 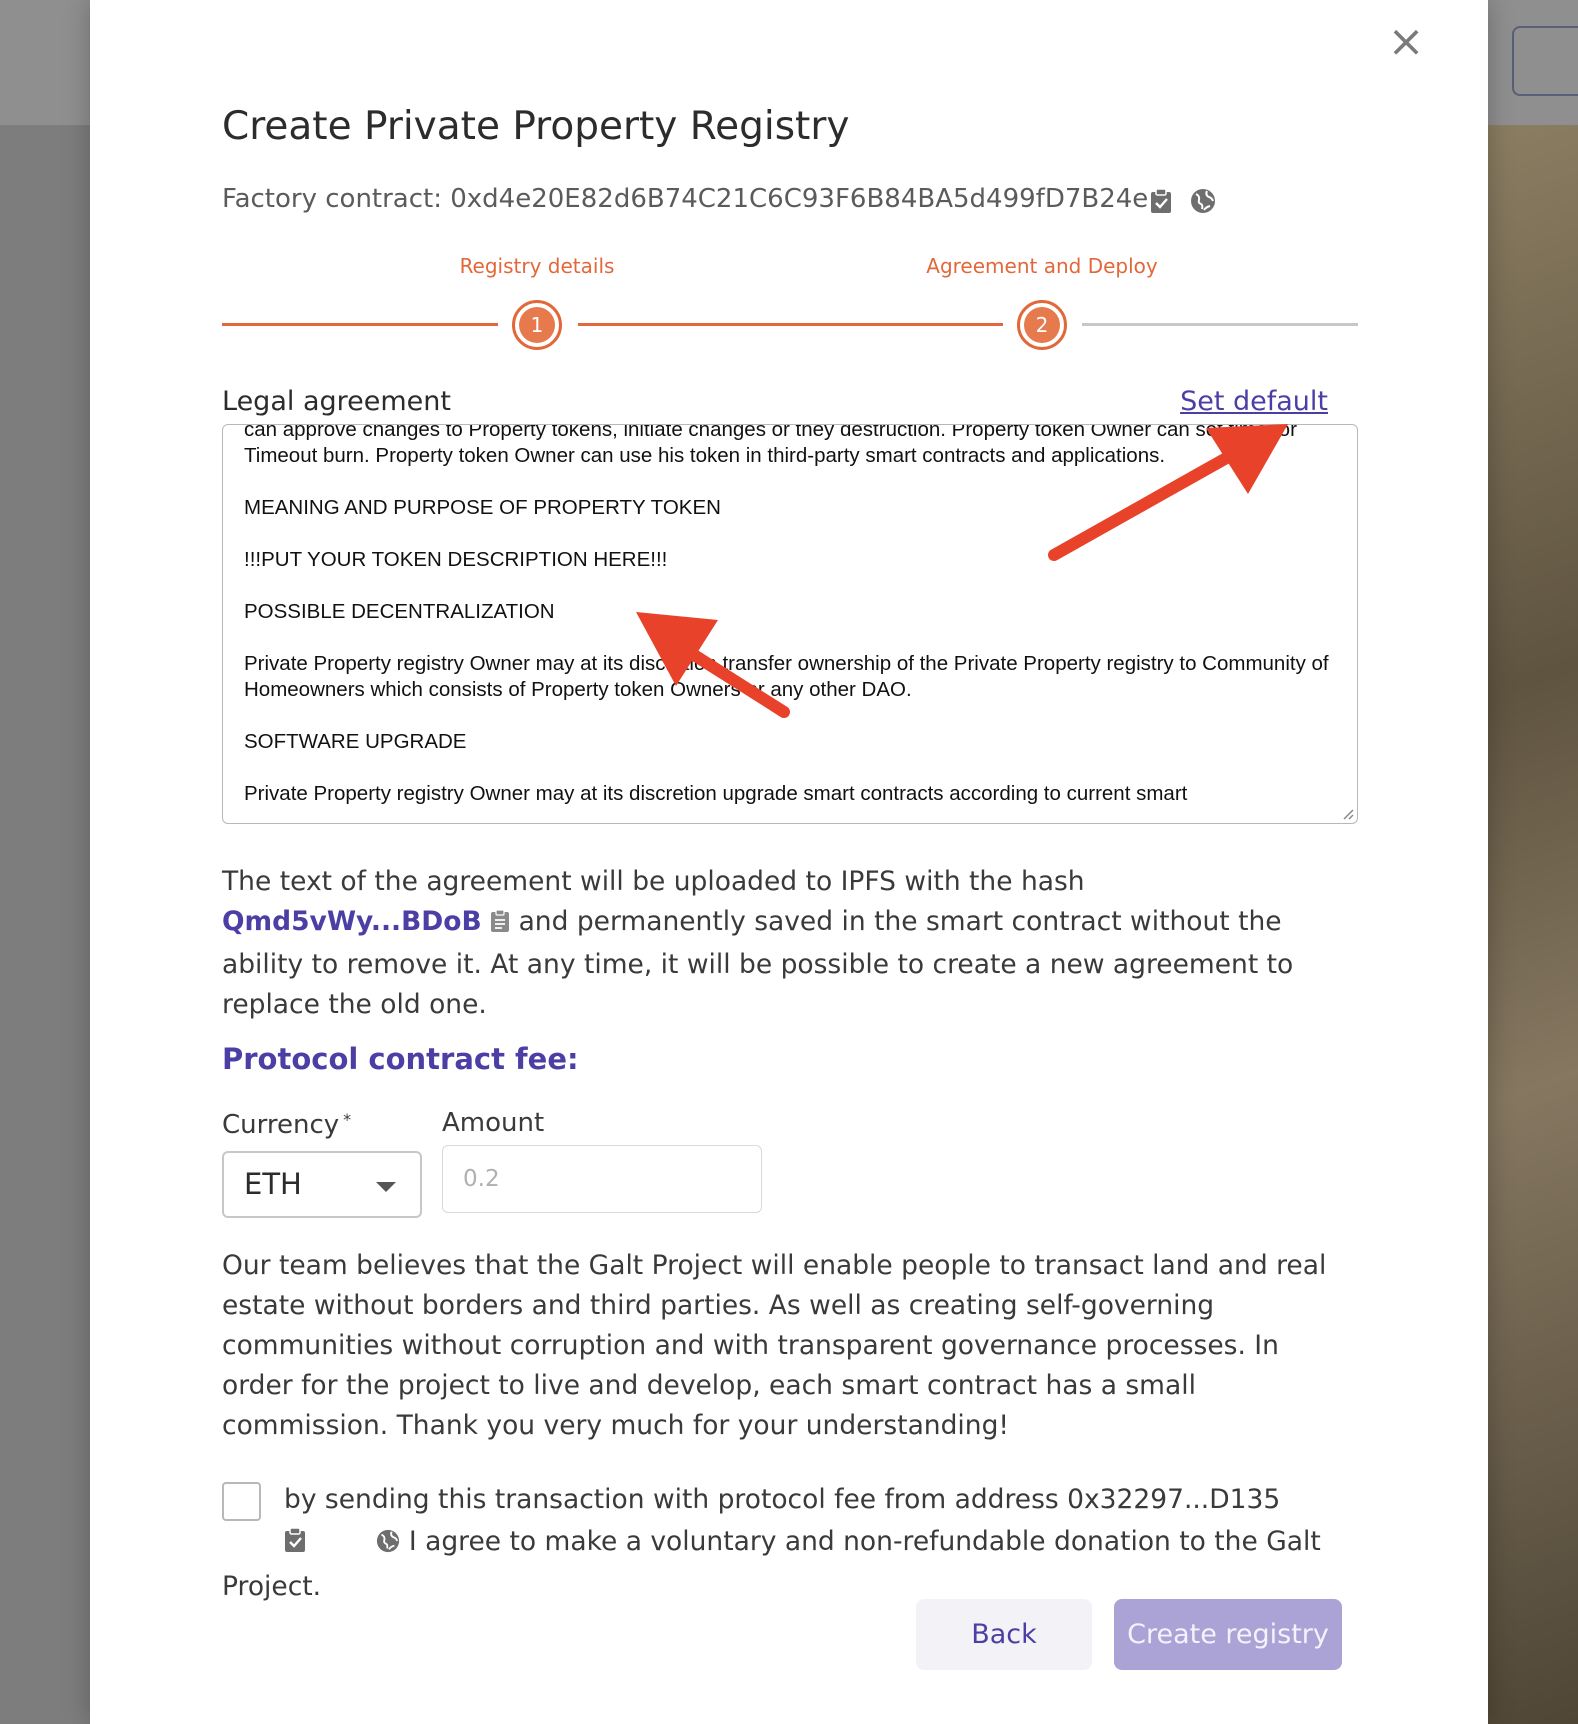 I want to click on currency-label: Currency *, so click(x=286, y=1125).